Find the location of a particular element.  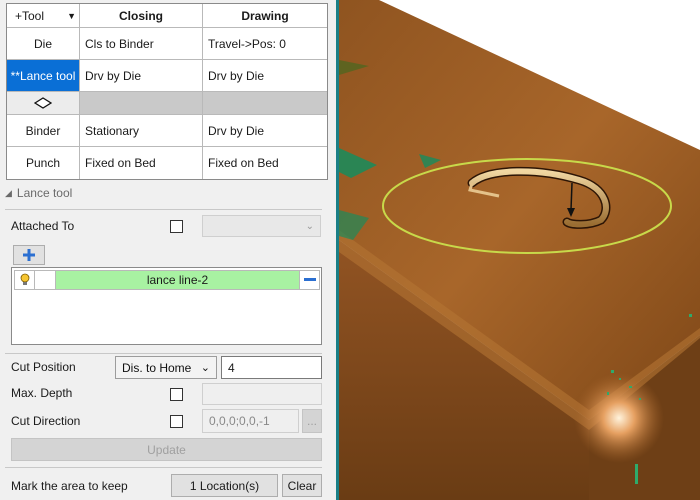

dropdown-arrow-icon: ▼ is located at coordinates (71, 16).